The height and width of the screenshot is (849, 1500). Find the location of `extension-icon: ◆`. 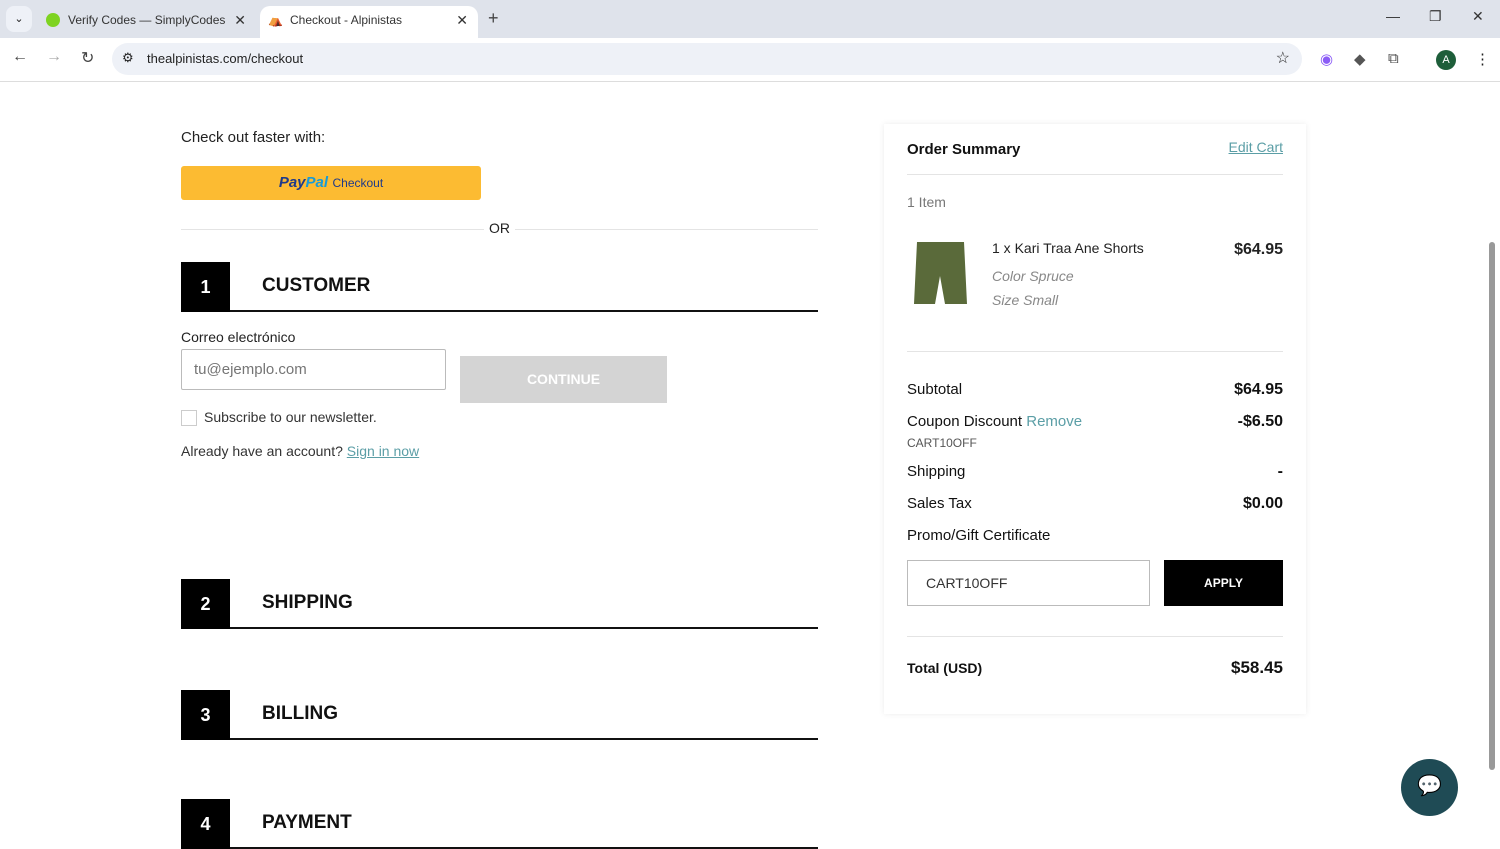

extension-icon: ◆ is located at coordinates (1360, 59).